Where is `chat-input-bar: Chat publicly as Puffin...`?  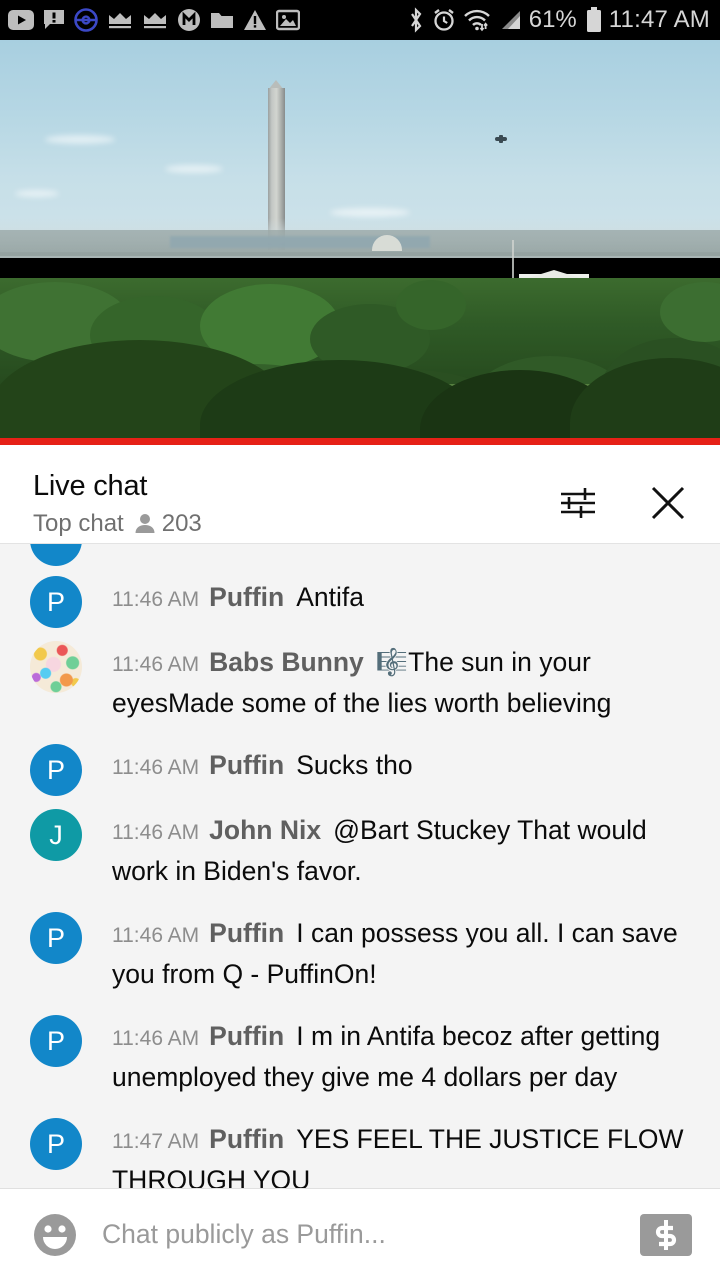
chat-input-bar: Chat publicly as Puffin... is located at coordinates (360, 1234).